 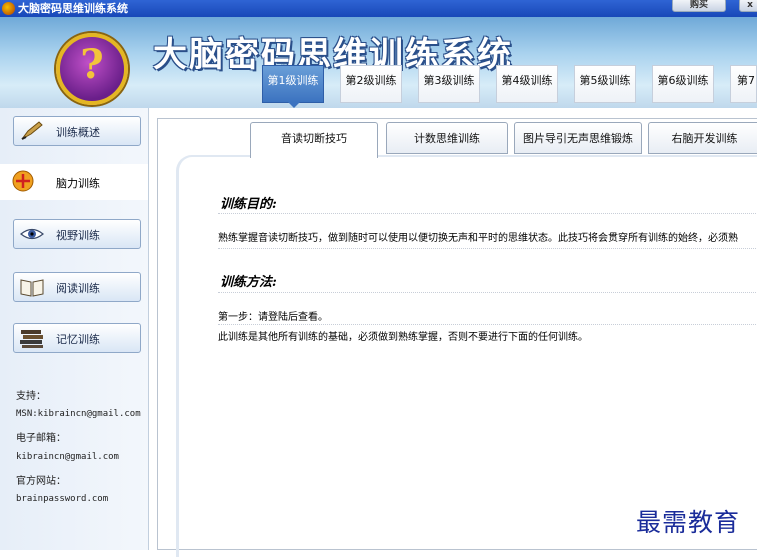 What do you see at coordinates (403, 337) in the screenshot?
I see `note-text: 此训练是其他所有训练的基础，必须做到熟练掌握，否则不要进行下面的任何训练。` at bounding box center [403, 337].